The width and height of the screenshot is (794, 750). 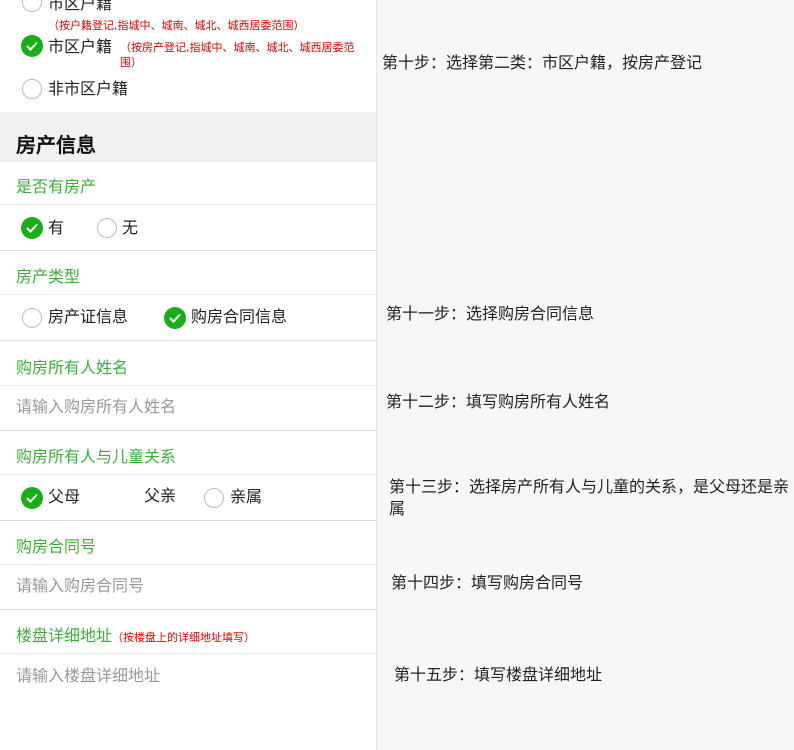 What do you see at coordinates (188, 137) in the screenshot?
I see `section-header: 房产信息` at bounding box center [188, 137].